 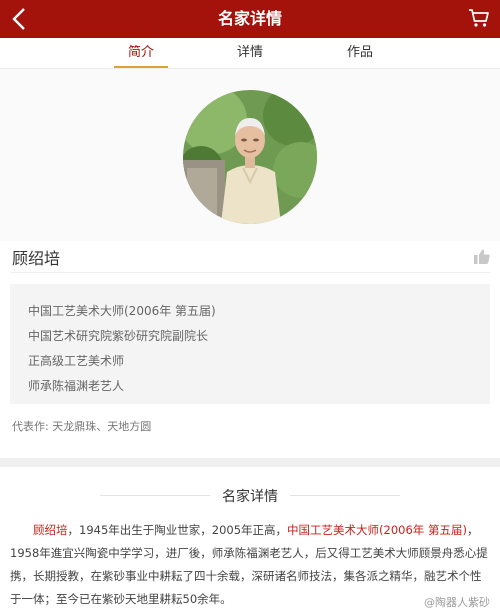 What do you see at coordinates (118, 336) in the screenshot?
I see `title-item: 中国艺术研究院紫砂研究院副院长` at bounding box center [118, 336].